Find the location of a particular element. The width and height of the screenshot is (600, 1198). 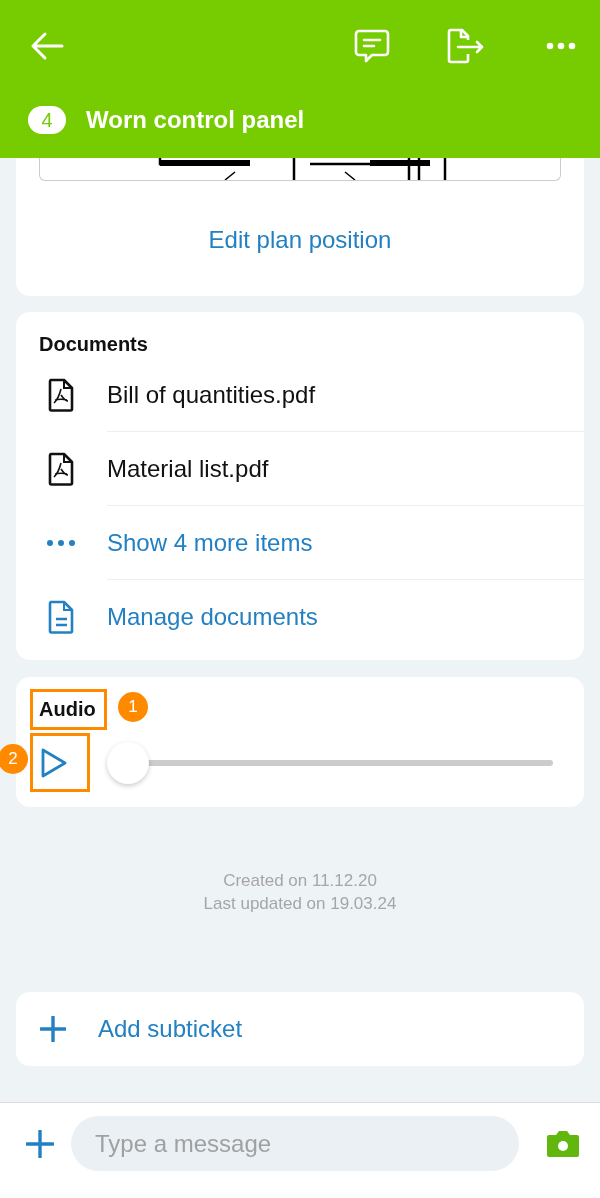

audio-slider is located at coordinates (330, 762).